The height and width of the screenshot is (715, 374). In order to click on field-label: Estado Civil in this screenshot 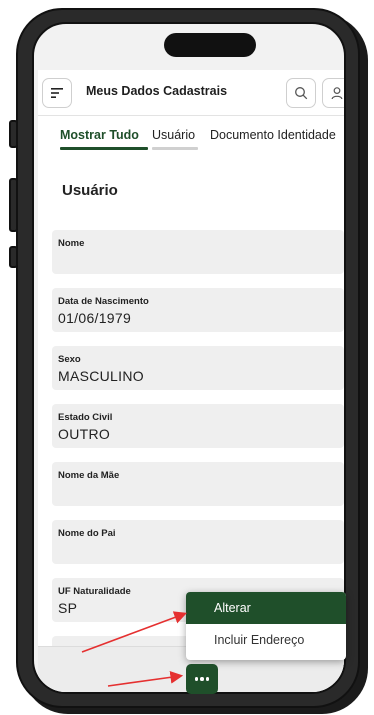, I will do `click(85, 417)`.